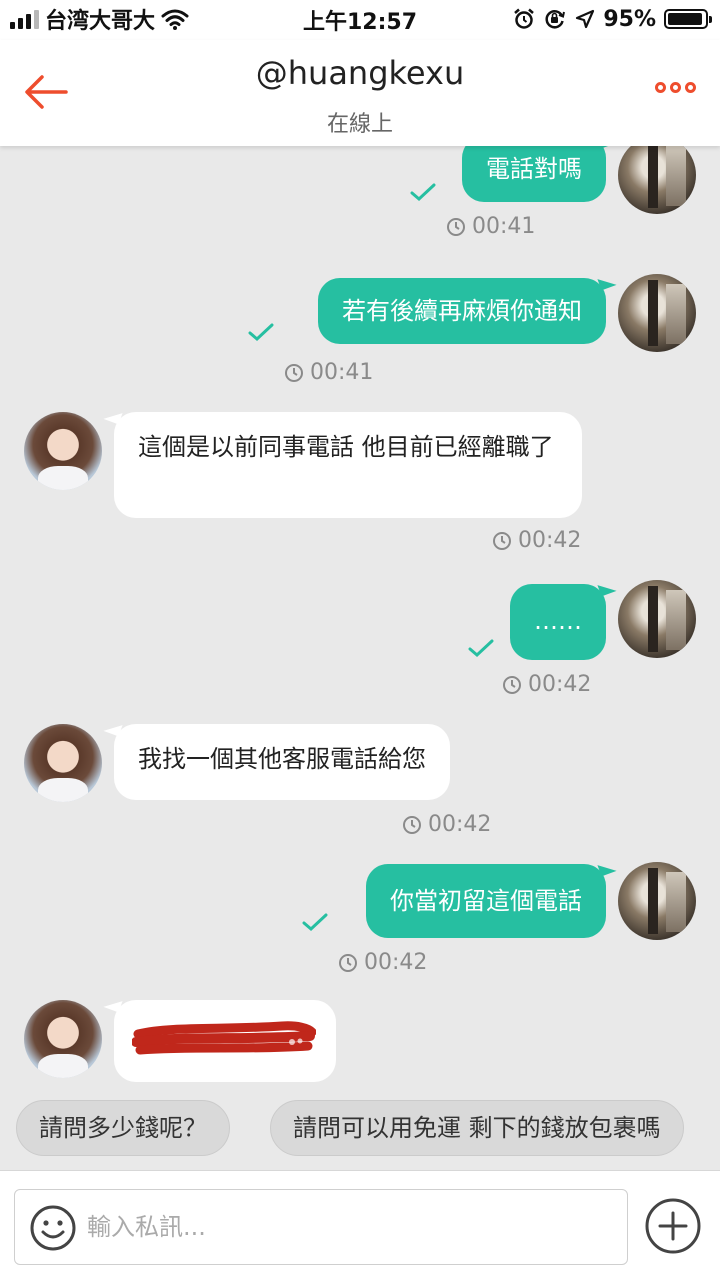 The height and width of the screenshot is (1280, 720). I want to click on alarm-icon, so click(524, 18).